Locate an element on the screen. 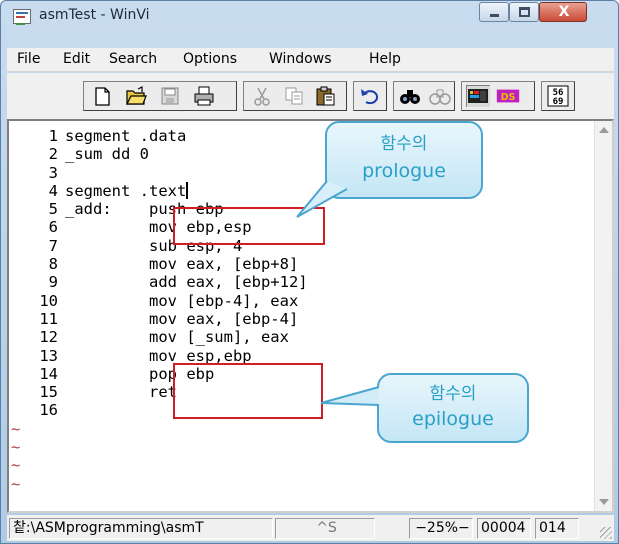 The image size is (619, 544). epilogue-callout: 함수의 epilogue is located at coordinates (453, 408).